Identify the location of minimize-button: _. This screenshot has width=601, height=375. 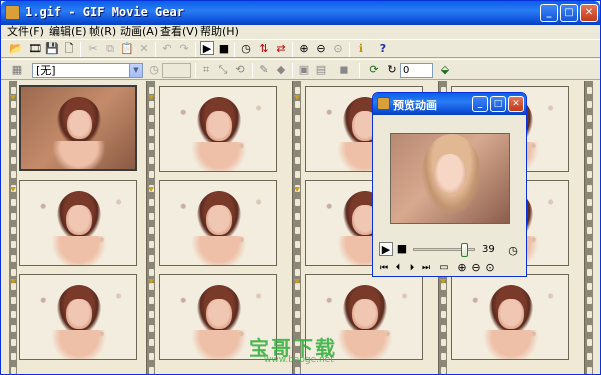
(549, 13).